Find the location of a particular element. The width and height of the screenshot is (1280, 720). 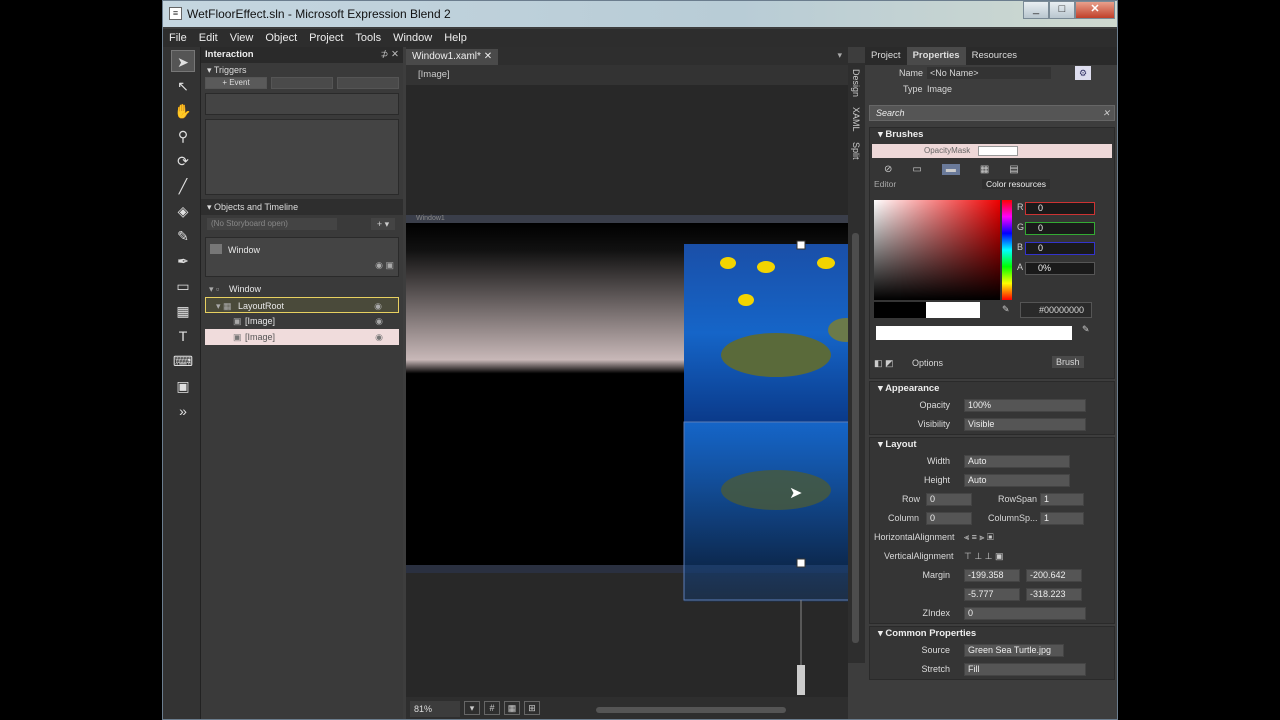

menu-project: Project is located at coordinates (326, 38).